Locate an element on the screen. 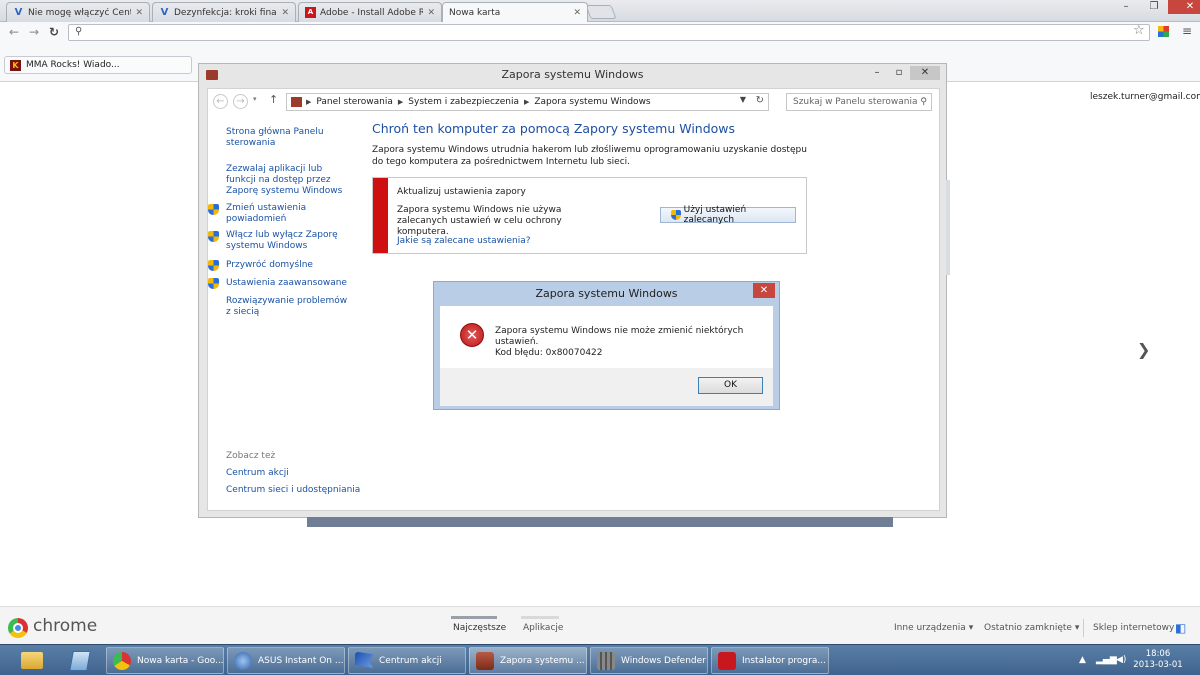  recently-closed-menu: Ostatnio zamknięte ▾ is located at coordinates (1031, 628).